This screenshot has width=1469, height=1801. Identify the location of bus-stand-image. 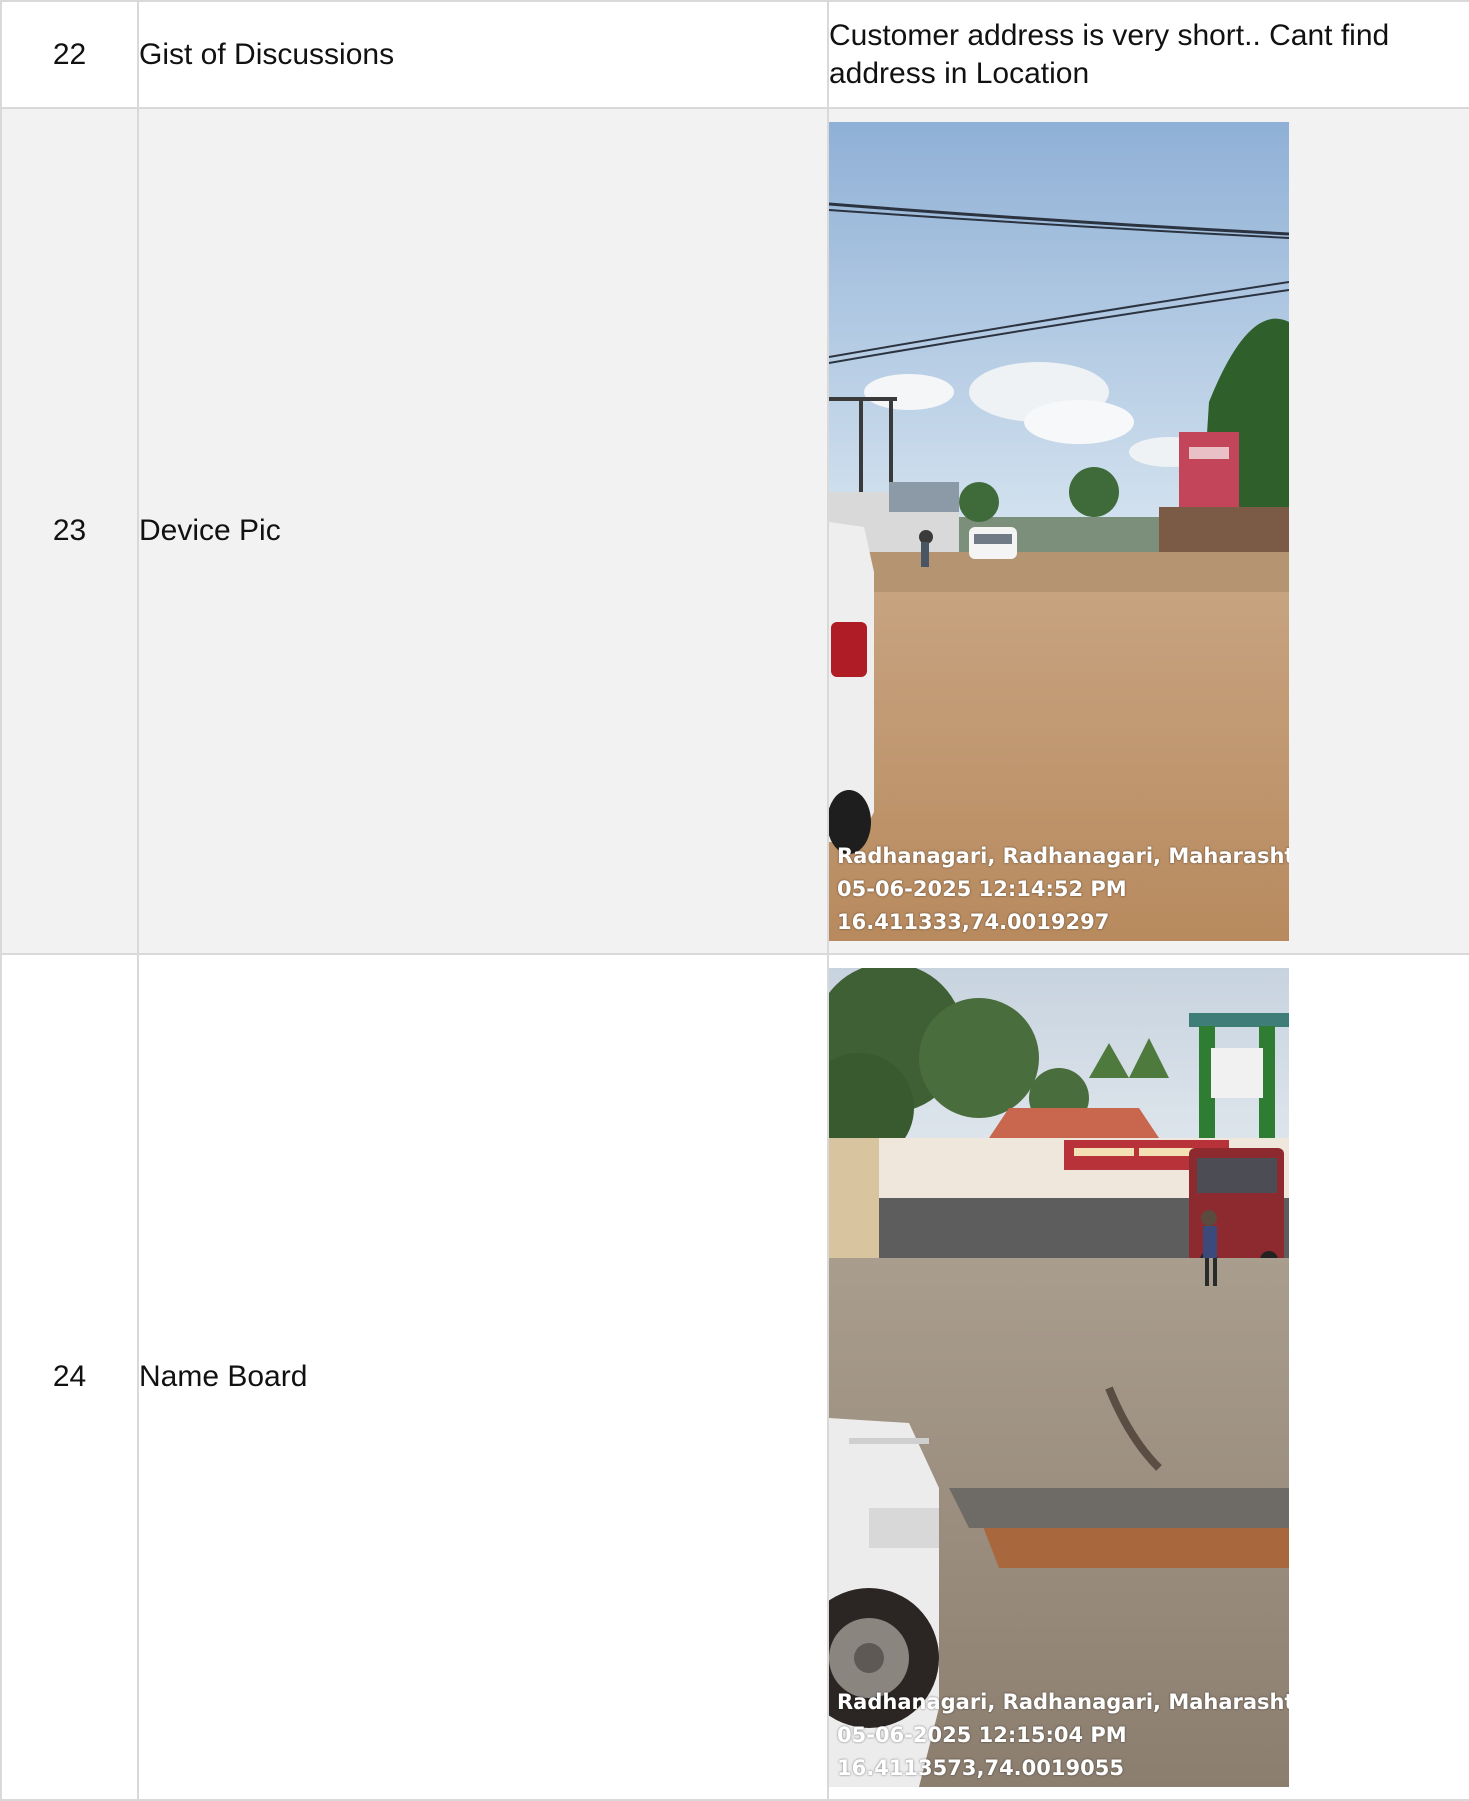
(1059, 1377).